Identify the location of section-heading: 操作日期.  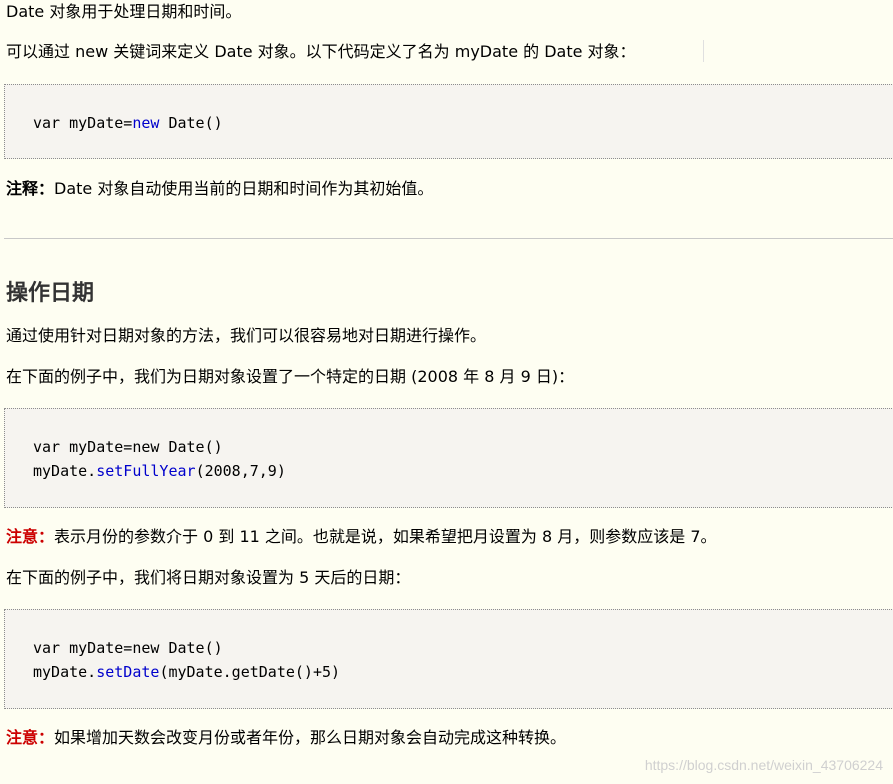
(50, 293).